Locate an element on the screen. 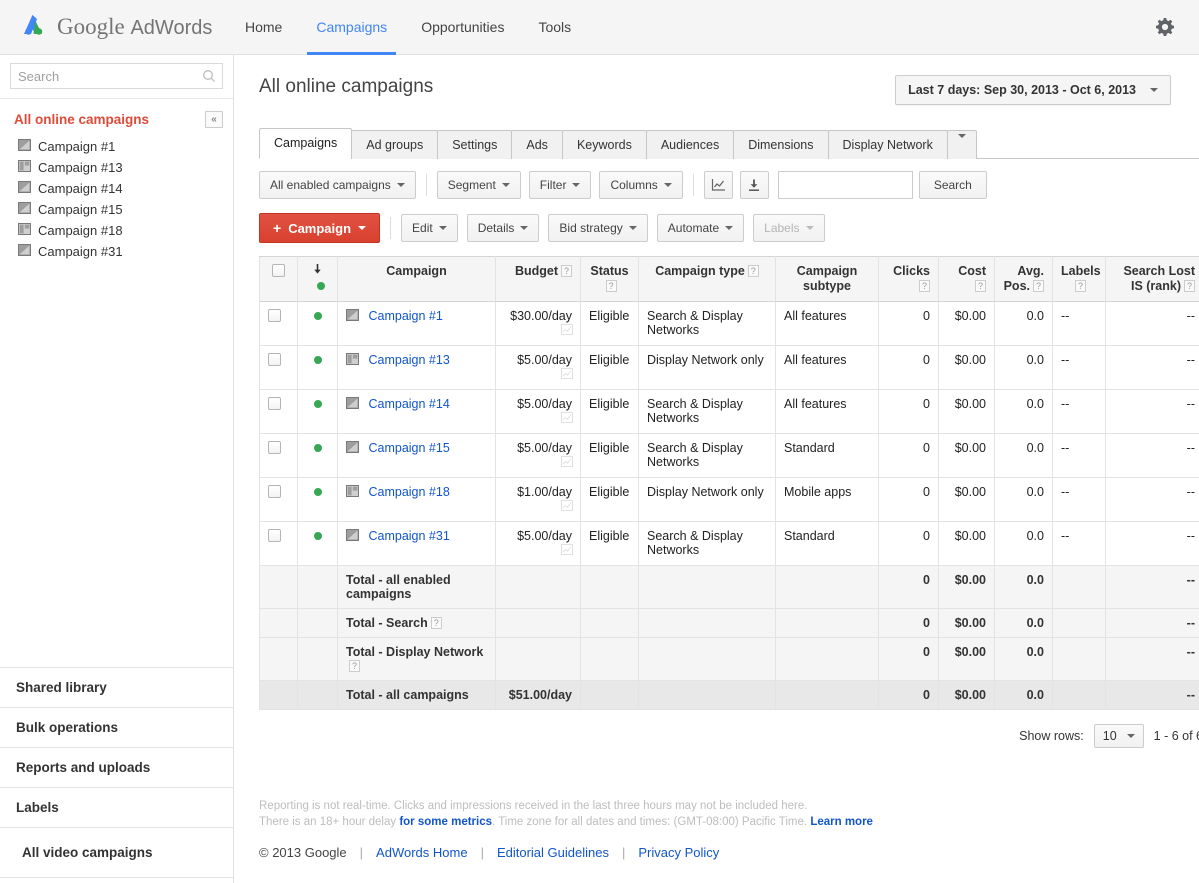 This screenshot has height=883, width=1199. line-chart-icon is located at coordinates (718, 185).